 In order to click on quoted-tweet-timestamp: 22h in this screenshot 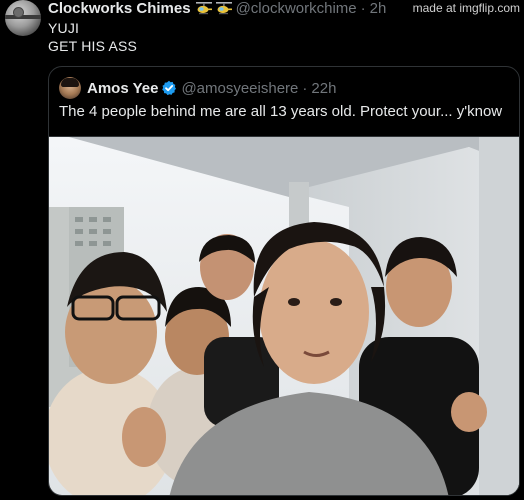, I will do `click(323, 88)`.